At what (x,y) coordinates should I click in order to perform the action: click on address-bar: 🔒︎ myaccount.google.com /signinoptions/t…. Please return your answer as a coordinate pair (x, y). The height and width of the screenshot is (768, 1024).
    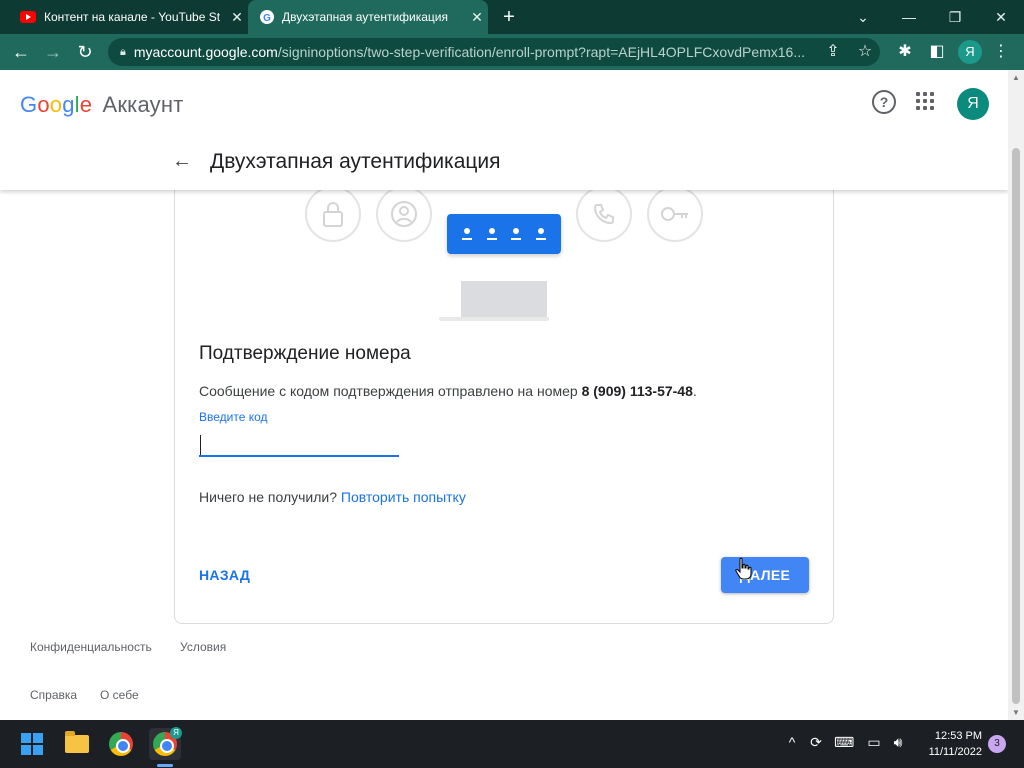
    Looking at the image, I should click on (494, 52).